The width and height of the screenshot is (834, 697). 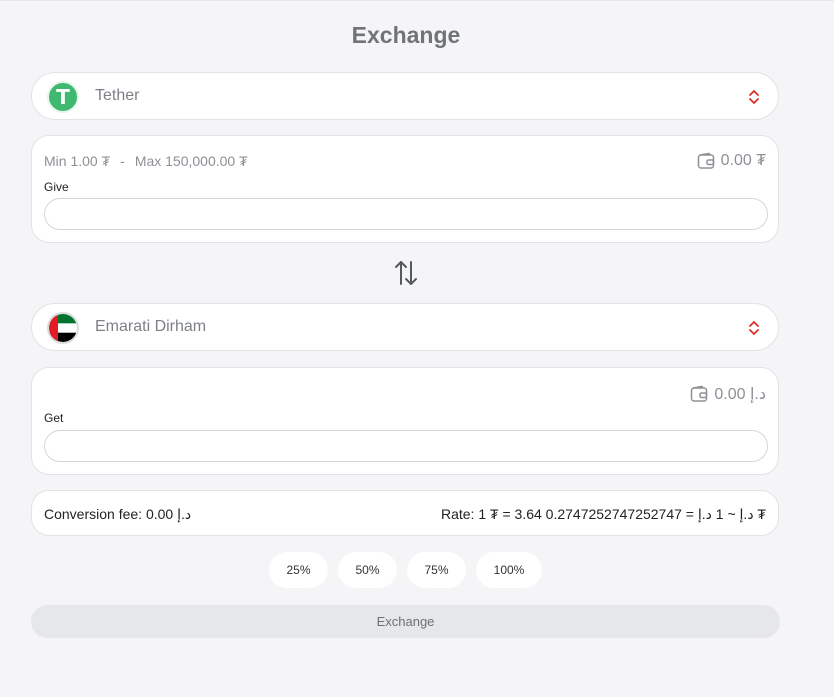 What do you see at coordinates (436, 570) in the screenshot?
I see `percent-75-button: 75%` at bounding box center [436, 570].